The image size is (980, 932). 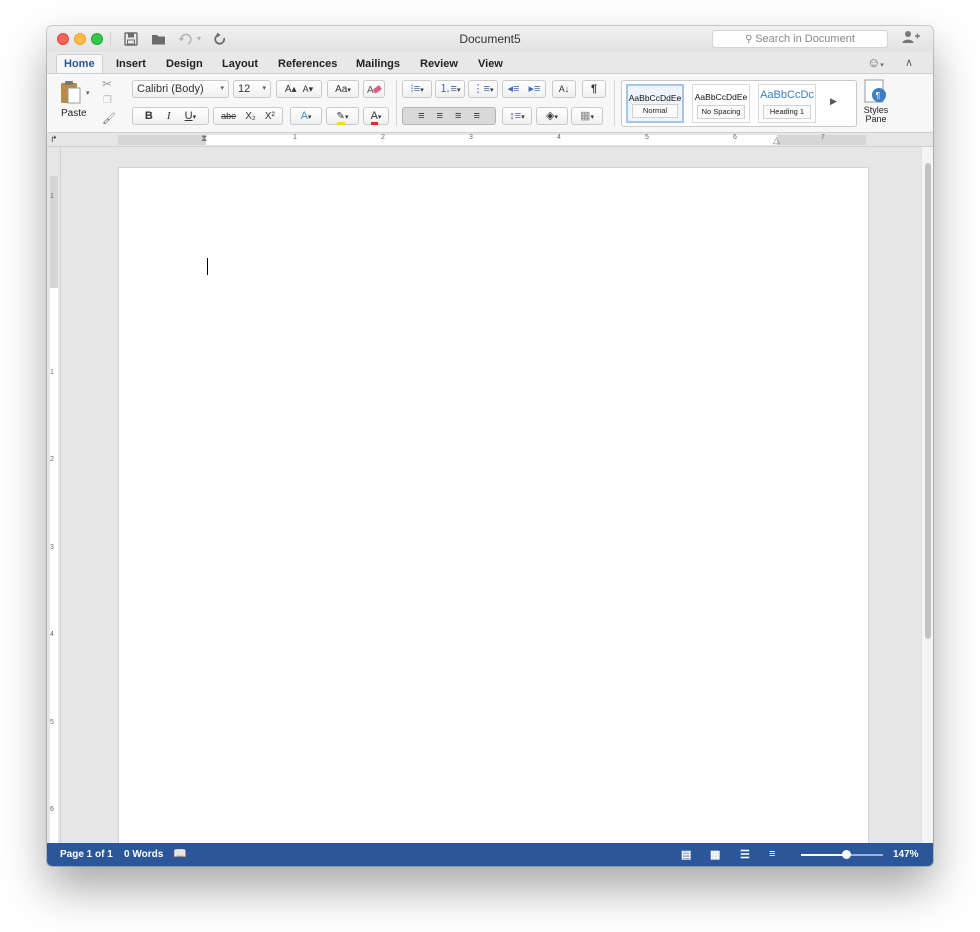 I want to click on line-spacing-icon: ↕≡, so click(x=515, y=116).